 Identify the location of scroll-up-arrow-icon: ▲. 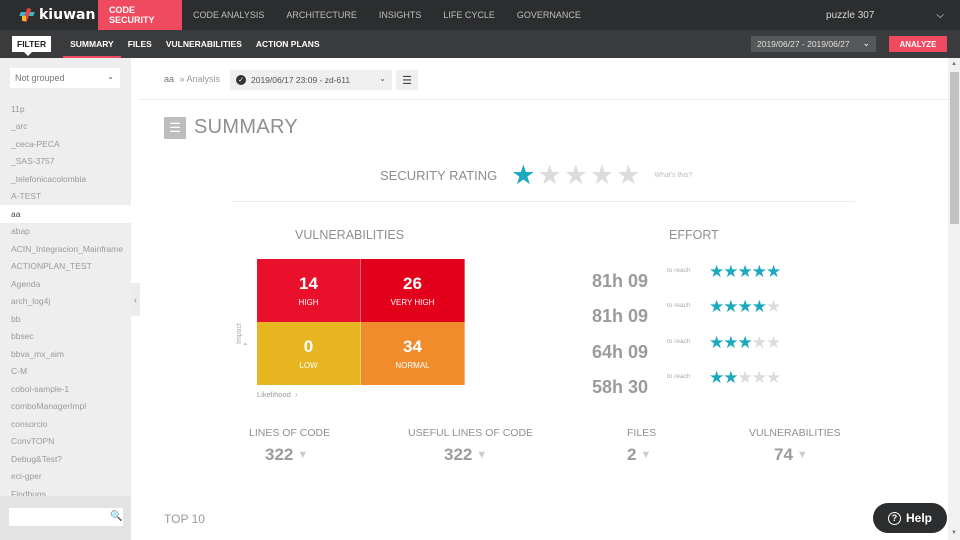
(954, 64).